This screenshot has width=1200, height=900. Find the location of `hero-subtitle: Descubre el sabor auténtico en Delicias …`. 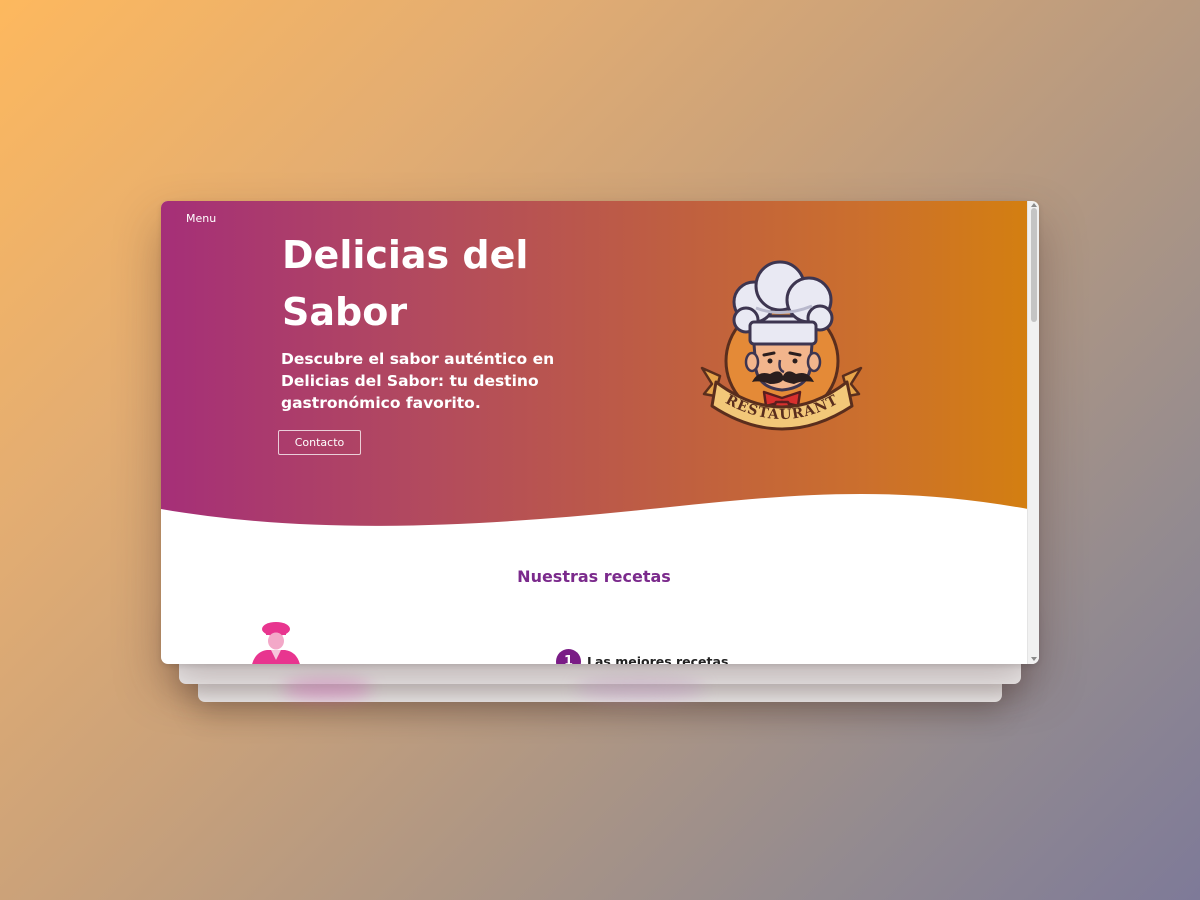

hero-subtitle: Descubre el sabor auténtico en Delicias … is located at coordinates (418, 381).